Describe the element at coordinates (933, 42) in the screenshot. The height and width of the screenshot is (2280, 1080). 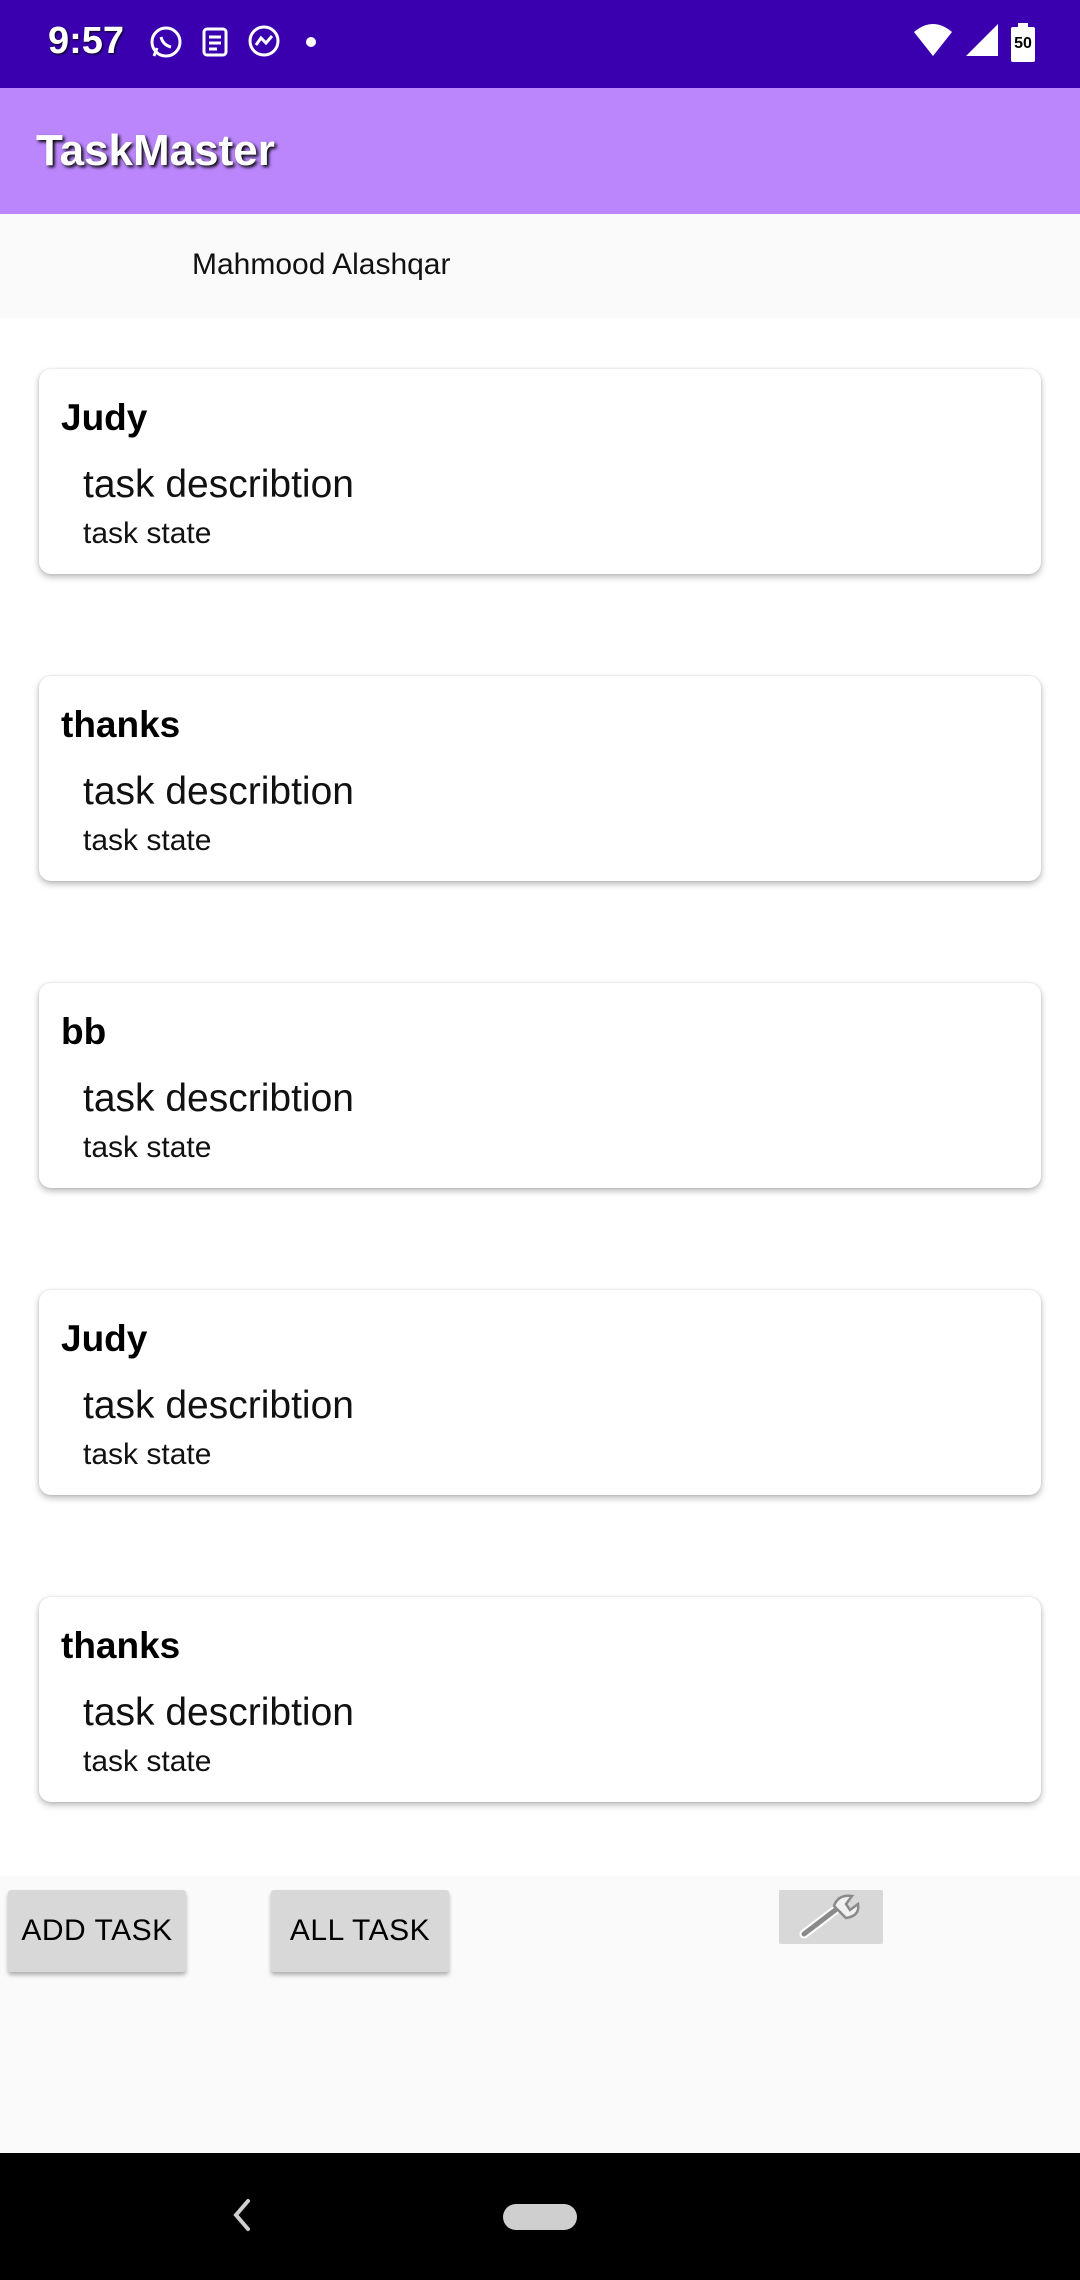
I see `wifi-icon` at that location.